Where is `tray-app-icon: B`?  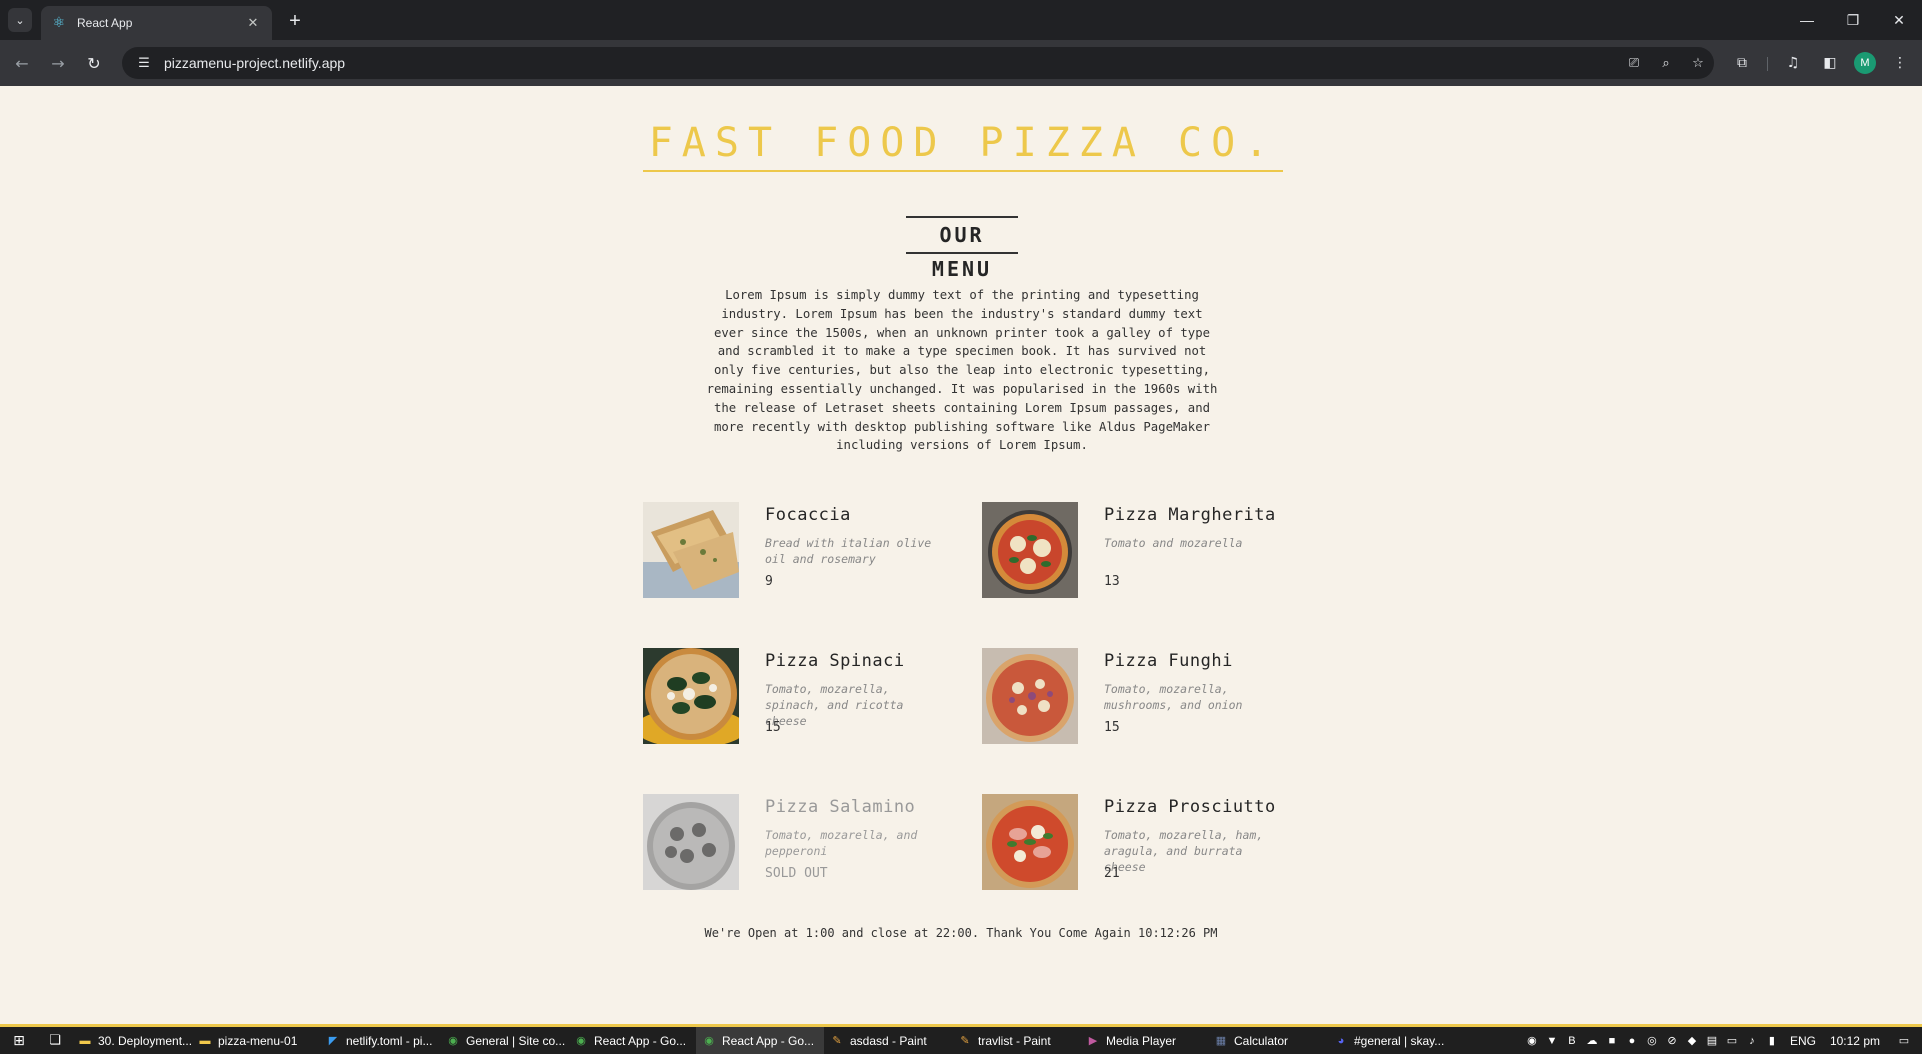
tray-app-icon: B is located at coordinates (1572, 1041).